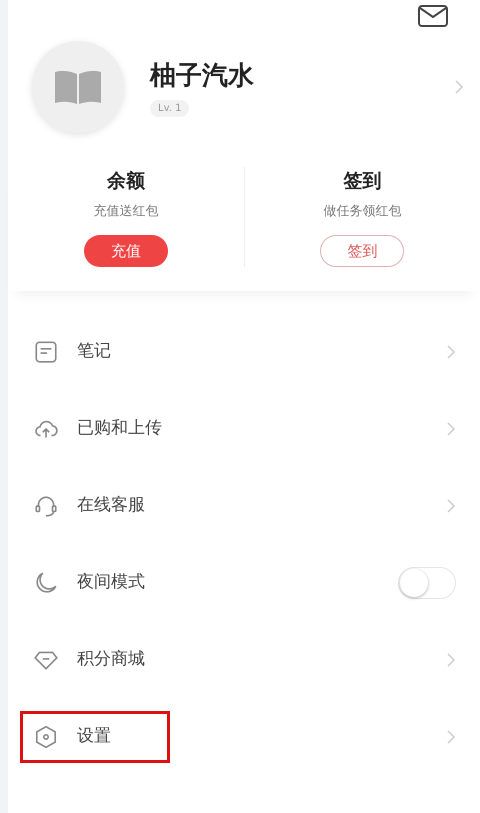  I want to click on settings-icon, so click(46, 737).